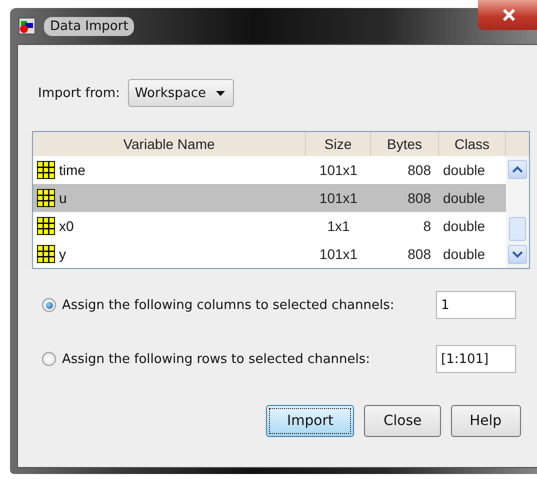 This screenshot has height=479, width=537. I want to click on variable-name: u, so click(63, 198).